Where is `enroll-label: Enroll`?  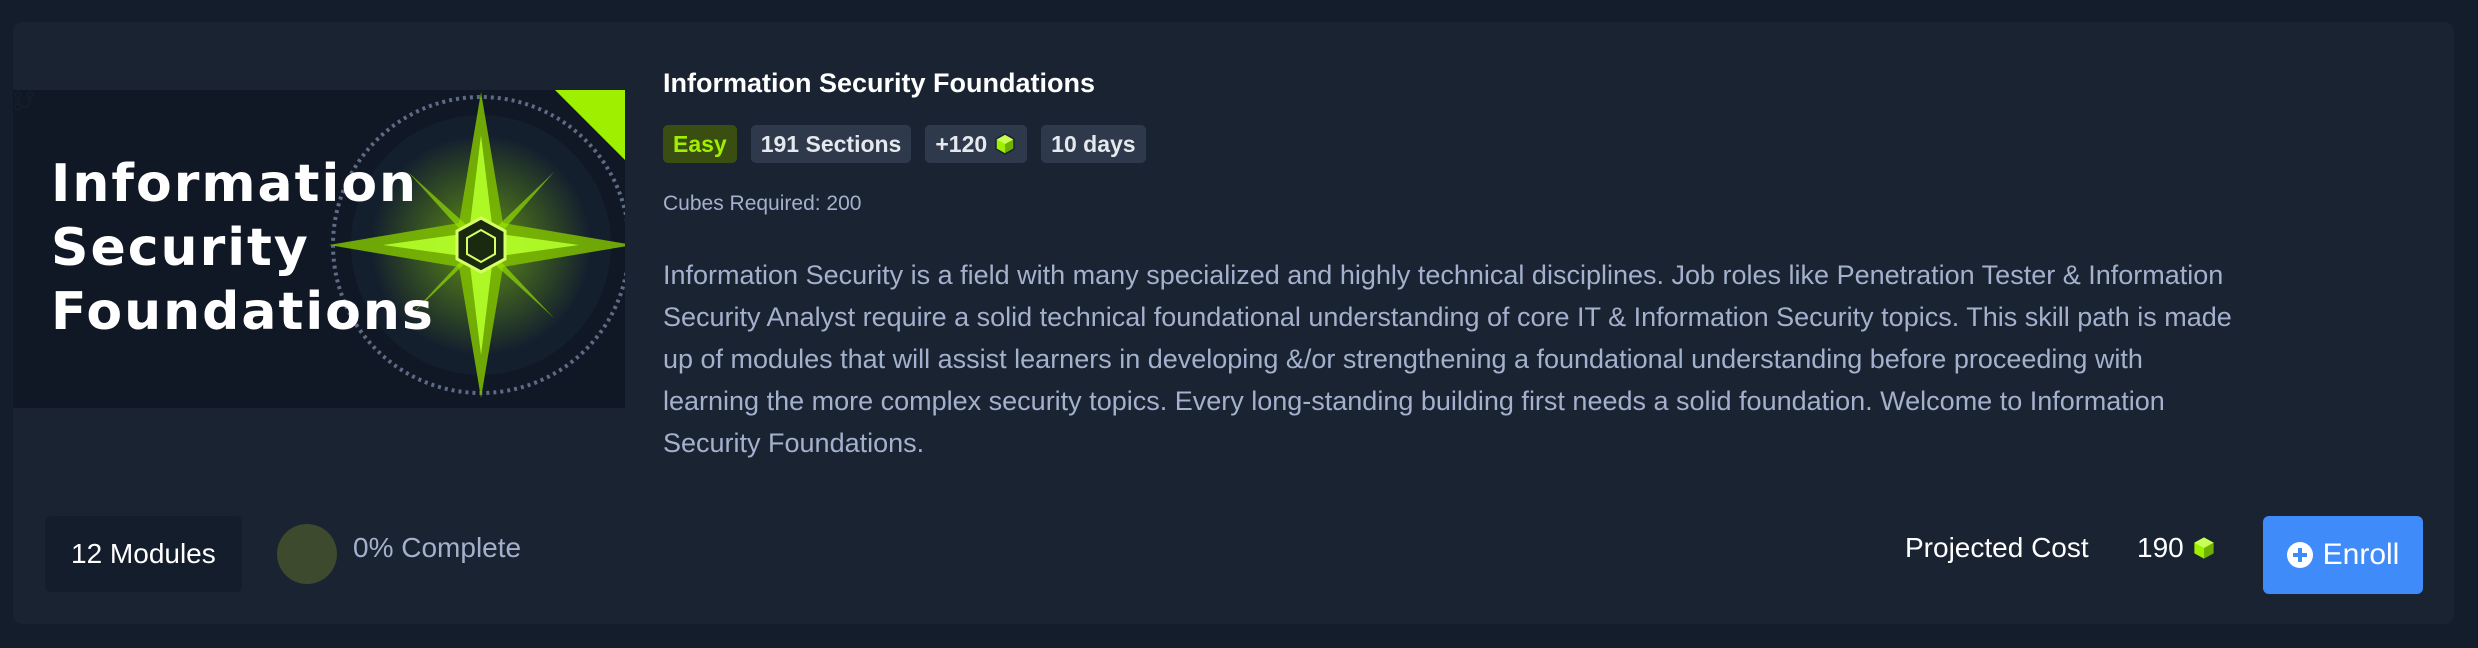
enroll-label: Enroll is located at coordinates (2361, 554).